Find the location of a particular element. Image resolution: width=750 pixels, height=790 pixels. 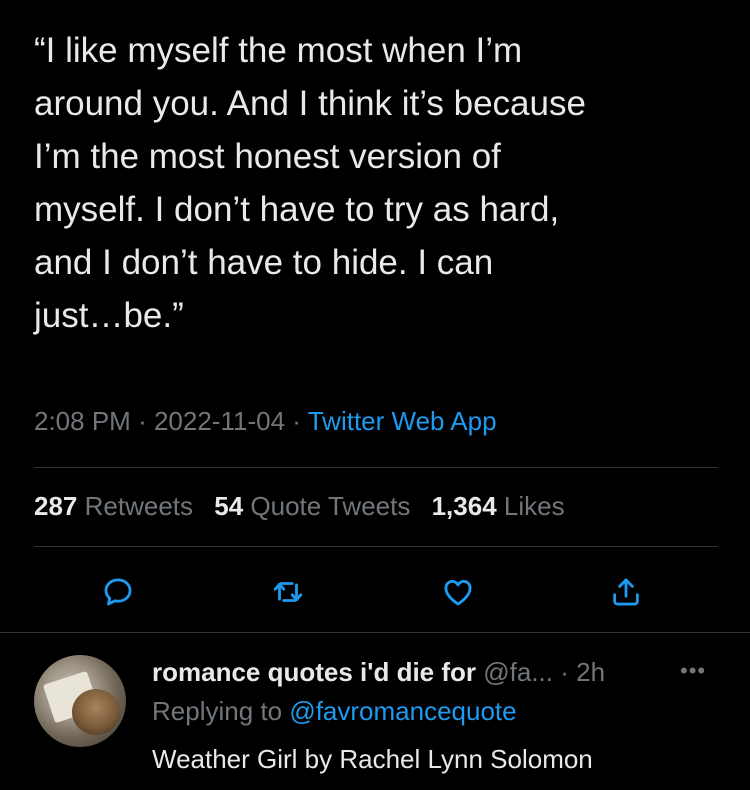

tweet-date: 2022-11-04 is located at coordinates (219, 421).